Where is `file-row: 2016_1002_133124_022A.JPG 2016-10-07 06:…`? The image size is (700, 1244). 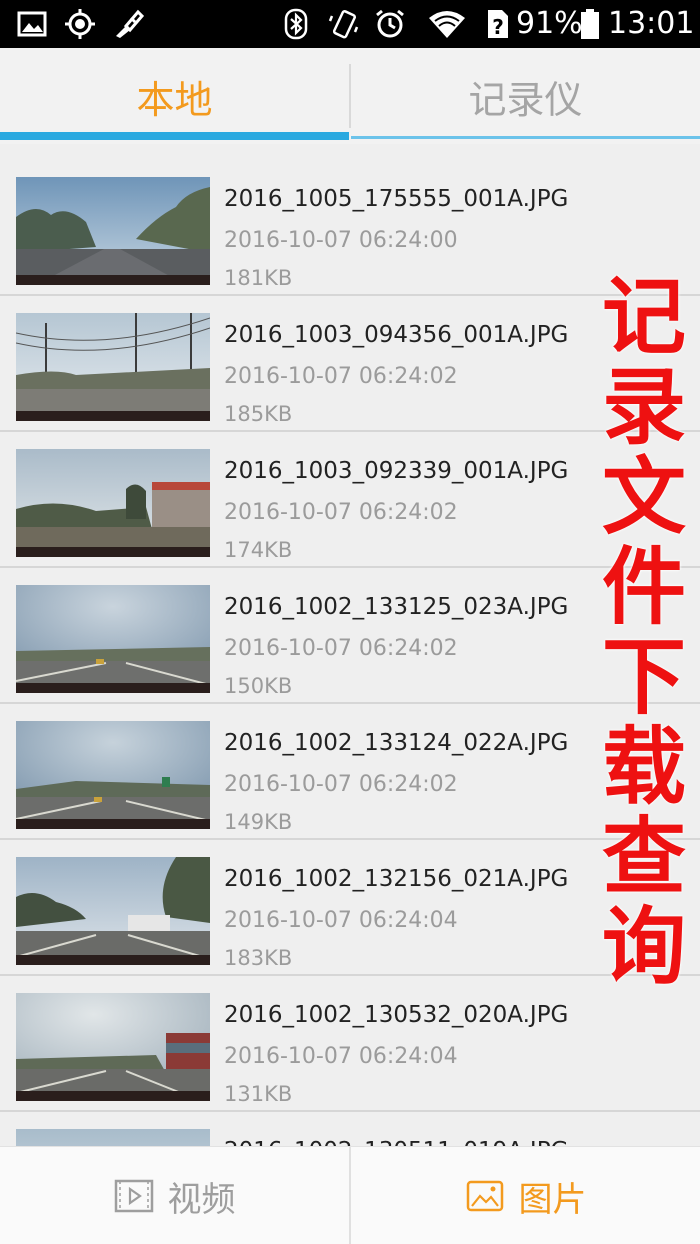
file-row: 2016_1002_133124_022A.JPG 2016-10-07 06:… is located at coordinates (350, 772).